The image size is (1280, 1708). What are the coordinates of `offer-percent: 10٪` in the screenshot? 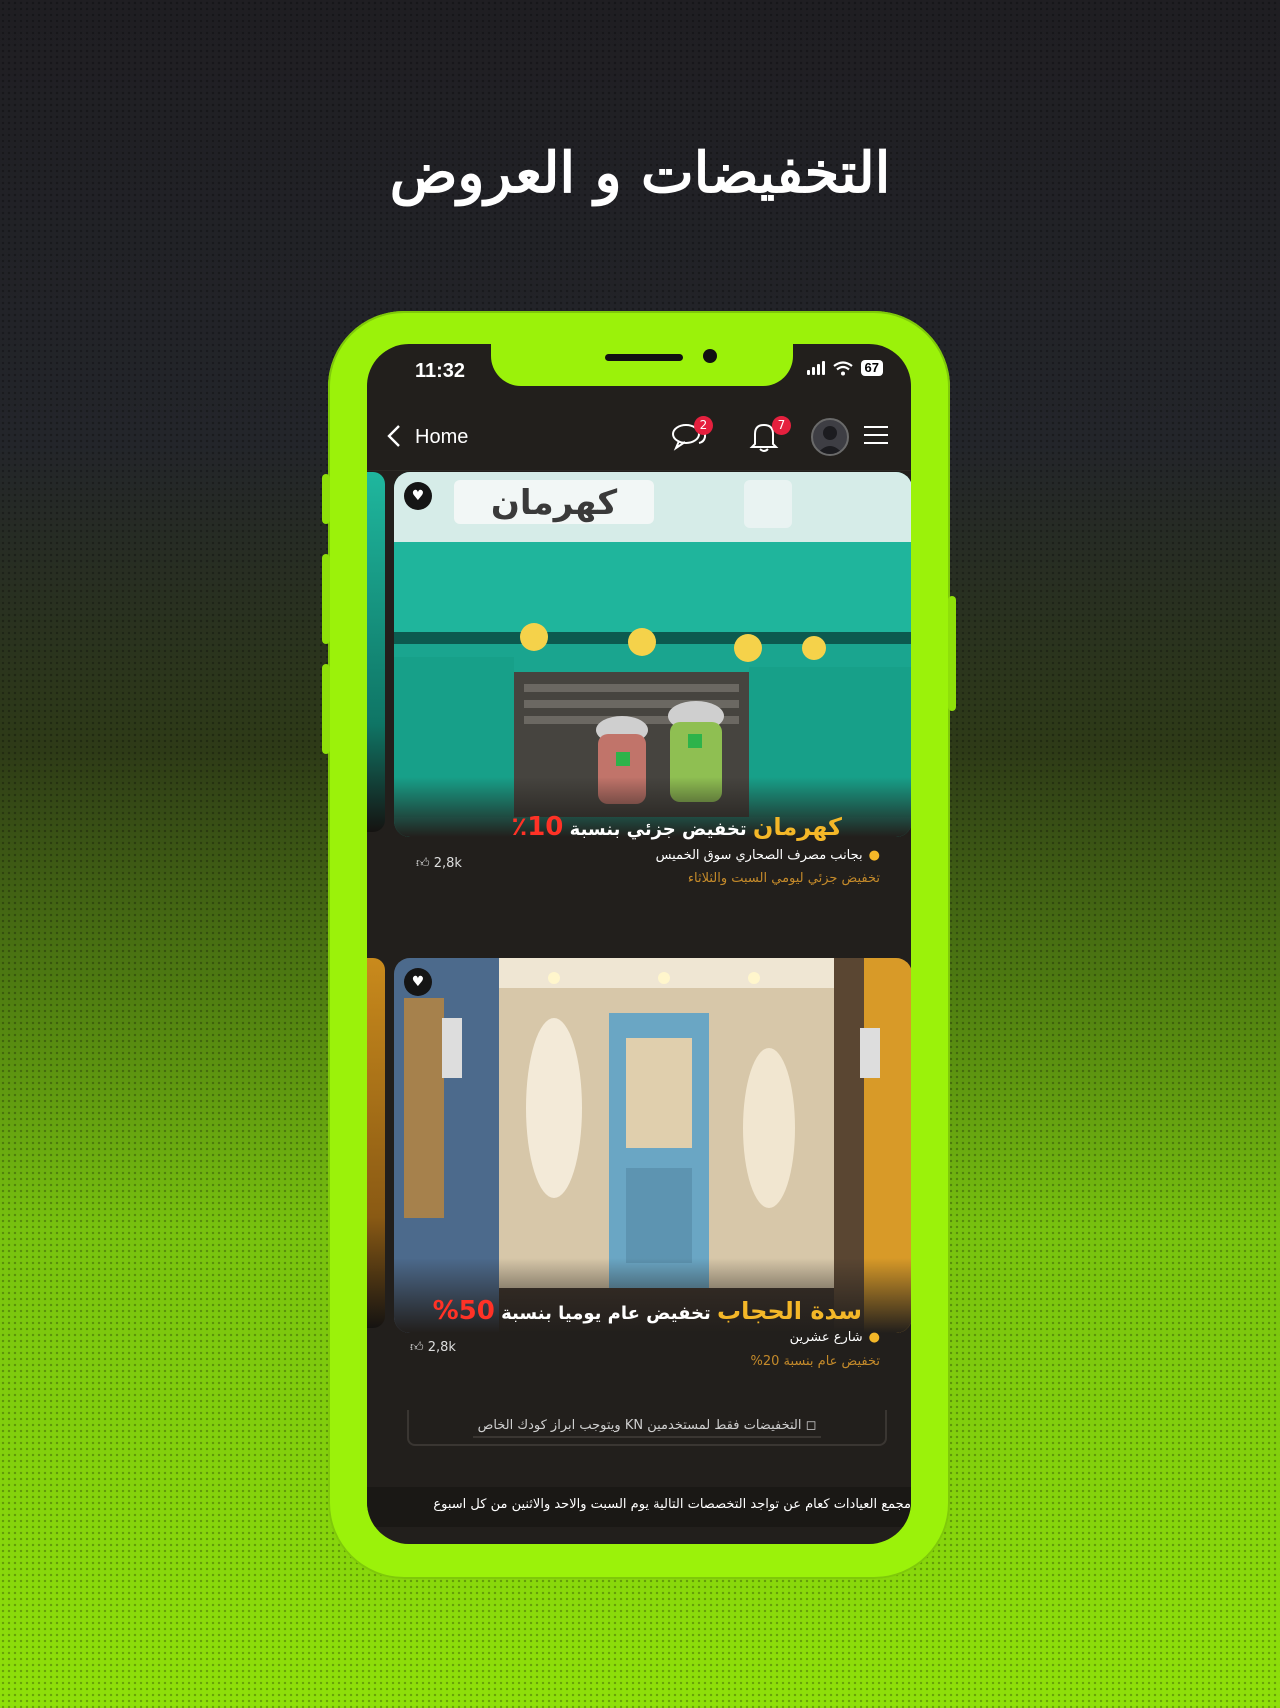 It's located at (537, 827).